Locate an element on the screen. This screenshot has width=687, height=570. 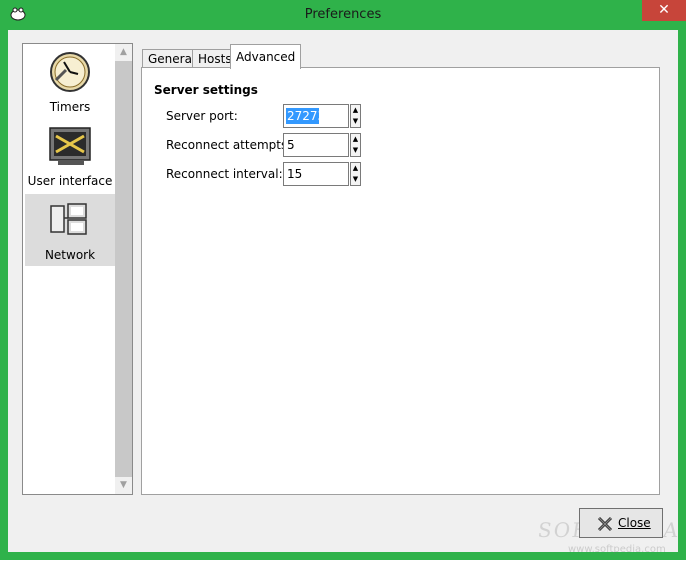
scroll-down-icon: ▼ is located at coordinates (123, 485).